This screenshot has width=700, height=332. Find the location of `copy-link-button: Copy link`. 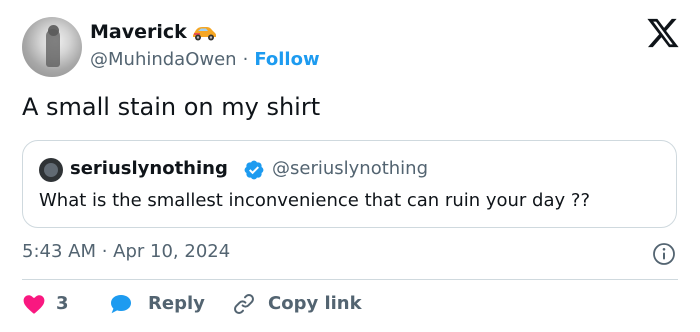

copy-link-button: Copy link is located at coordinates (297, 304).